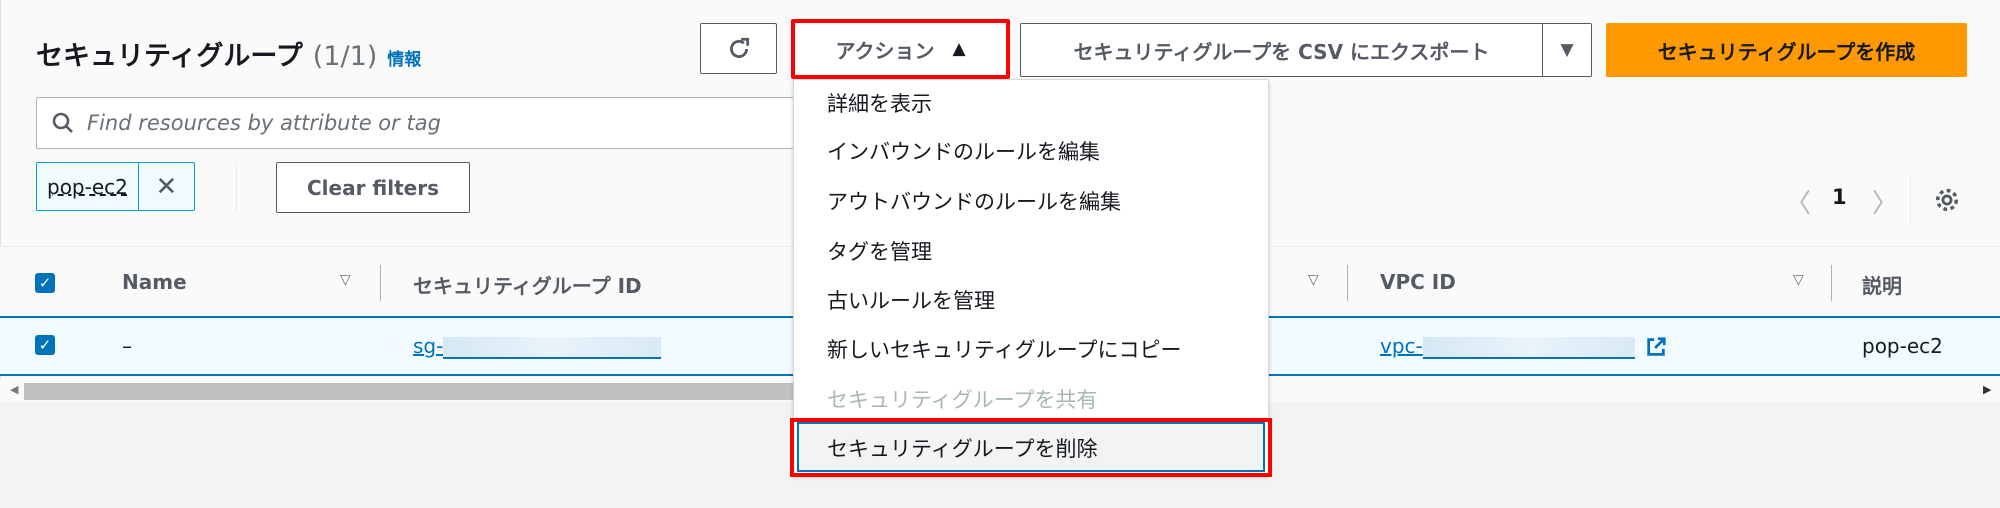  I want to click on remove-filter-icon: ✕, so click(166, 186).